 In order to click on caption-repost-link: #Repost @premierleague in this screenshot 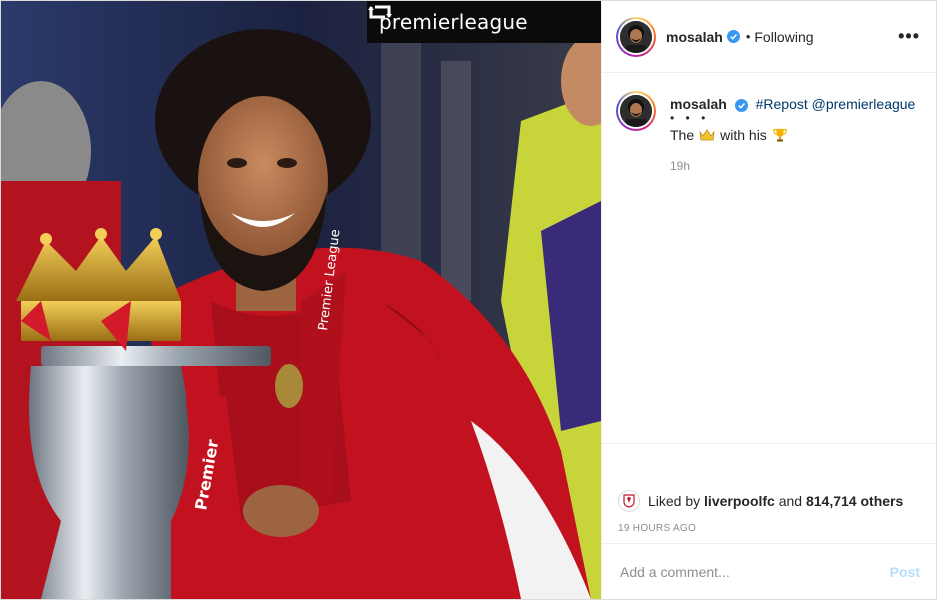, I will do `click(836, 104)`.